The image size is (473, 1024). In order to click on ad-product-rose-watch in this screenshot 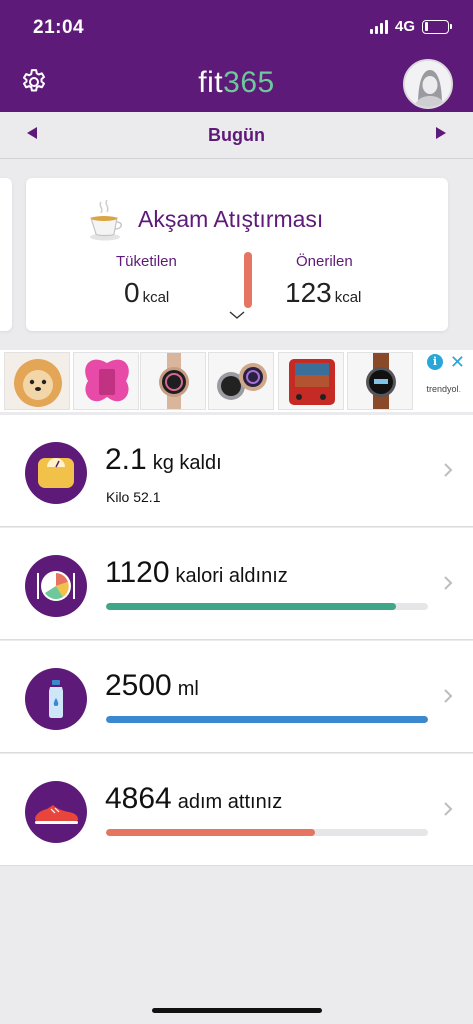, I will do `click(173, 381)`.